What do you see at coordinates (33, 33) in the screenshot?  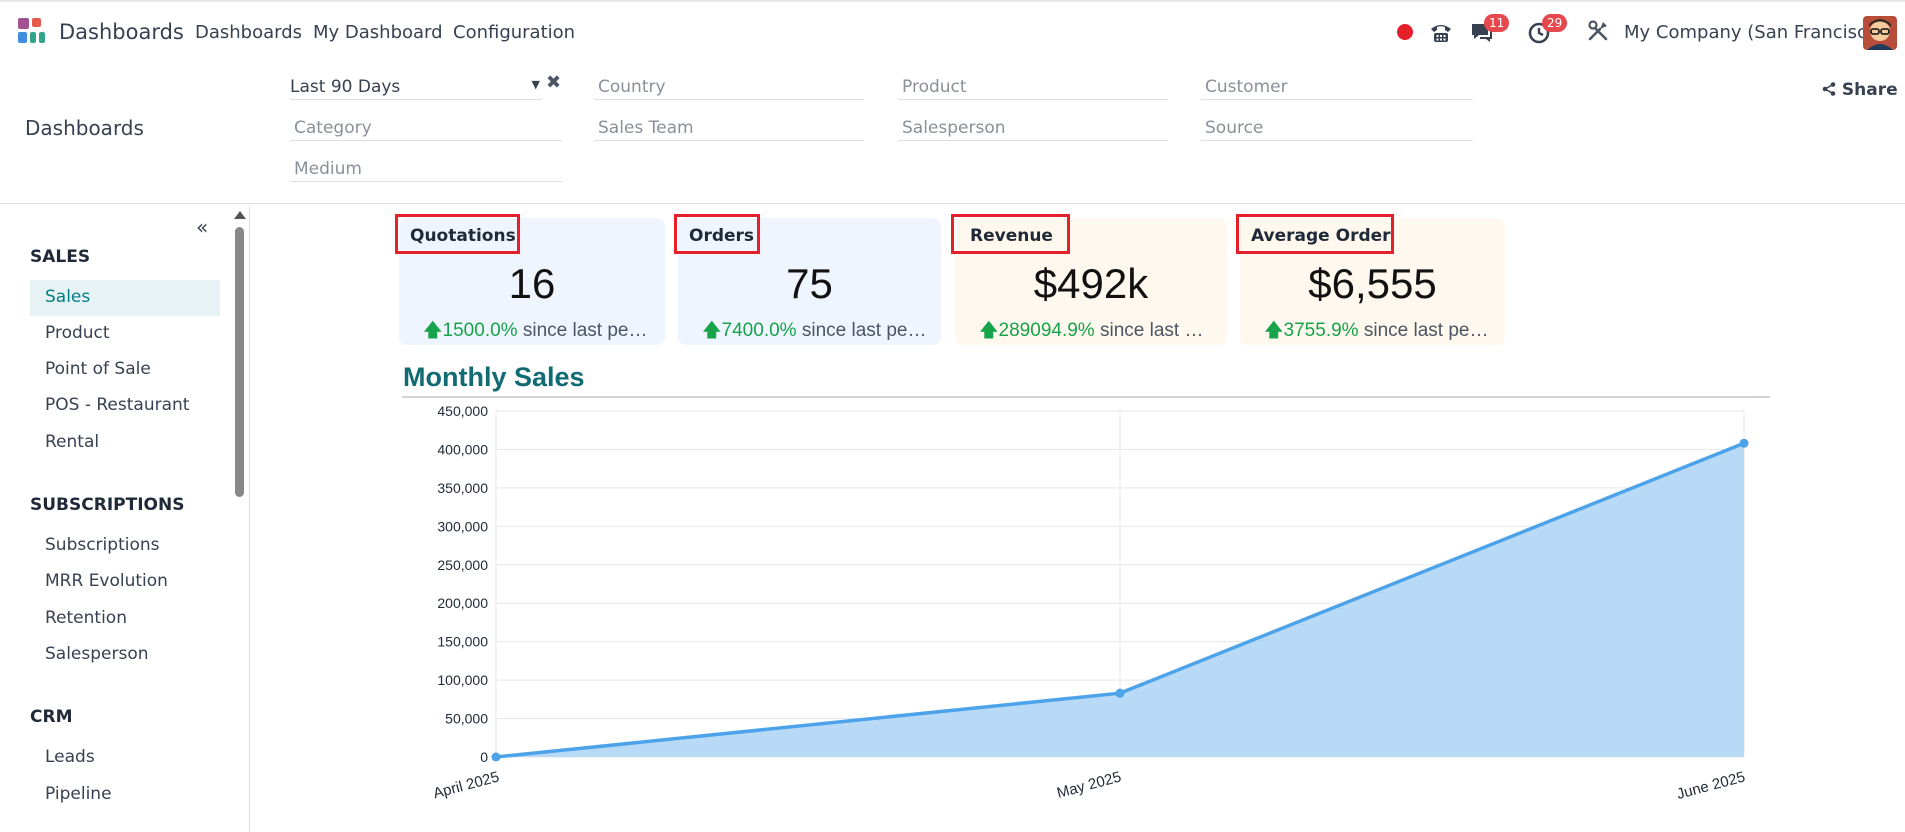 I see `apps-menu-icon` at bounding box center [33, 33].